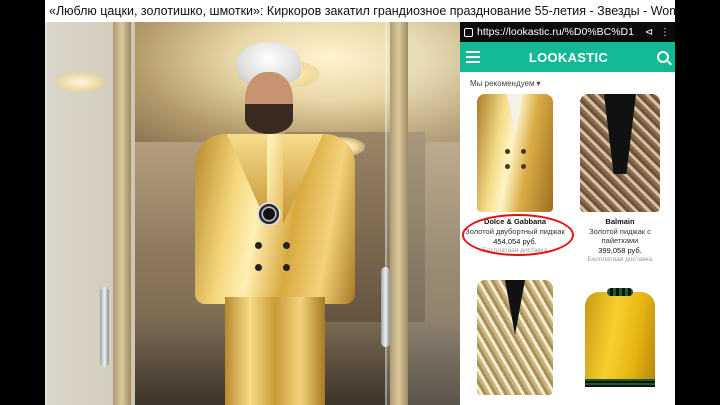 This screenshot has width=720, height=405. What do you see at coordinates (502, 83) in the screenshot?
I see `sort-label: Мы рекомендуем` at bounding box center [502, 83].